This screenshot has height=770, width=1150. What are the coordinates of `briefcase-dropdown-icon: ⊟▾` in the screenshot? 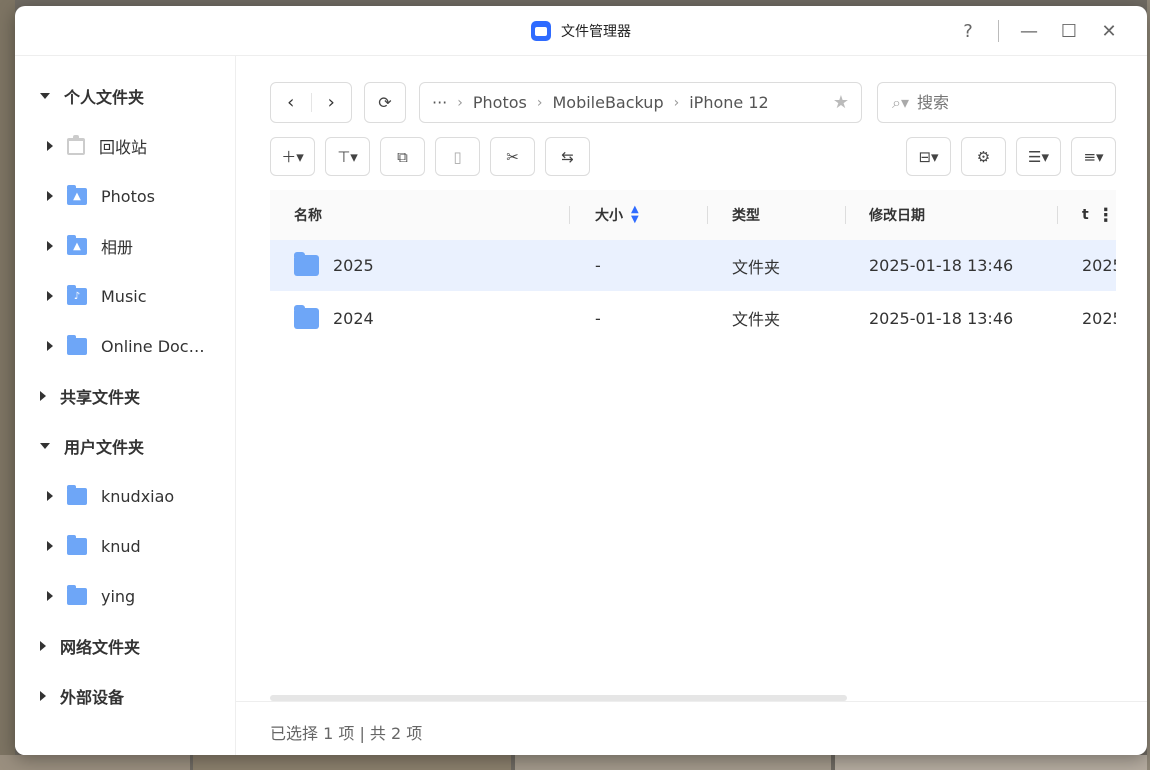 It's located at (928, 156).